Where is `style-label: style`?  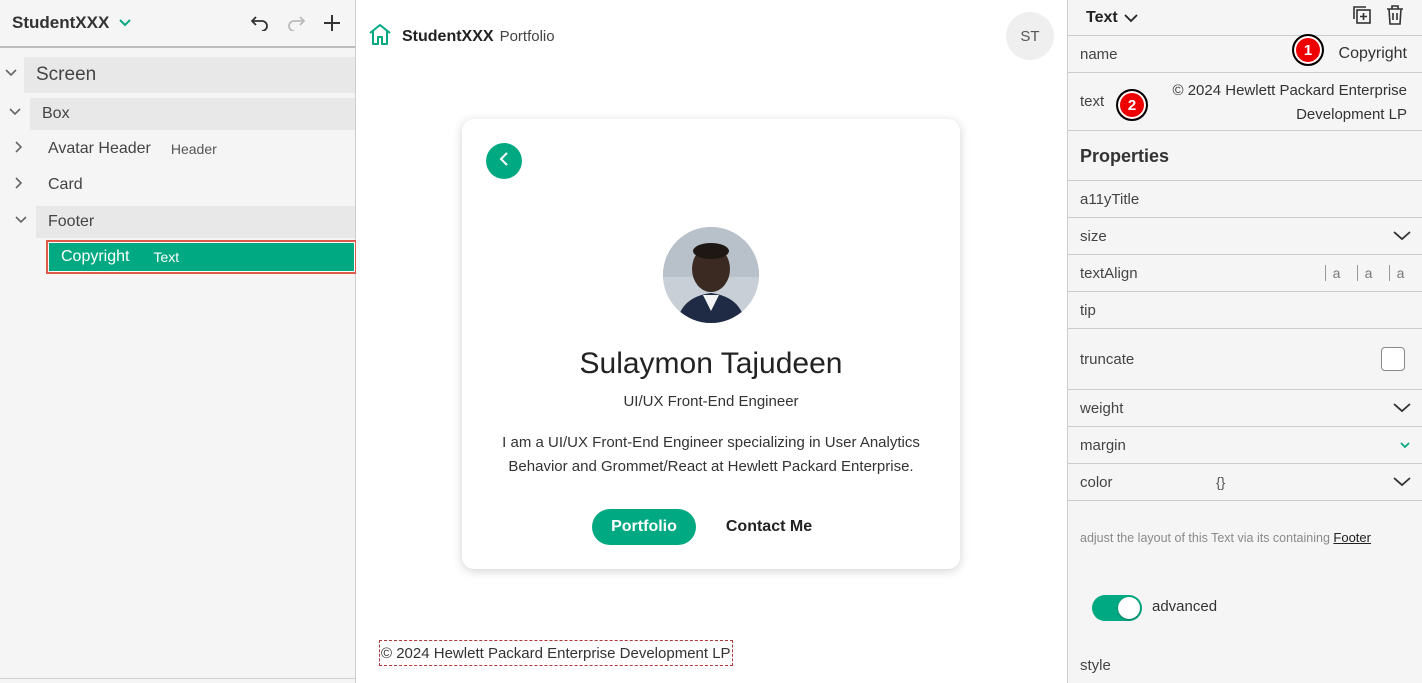 style-label: style is located at coordinates (1095, 665).